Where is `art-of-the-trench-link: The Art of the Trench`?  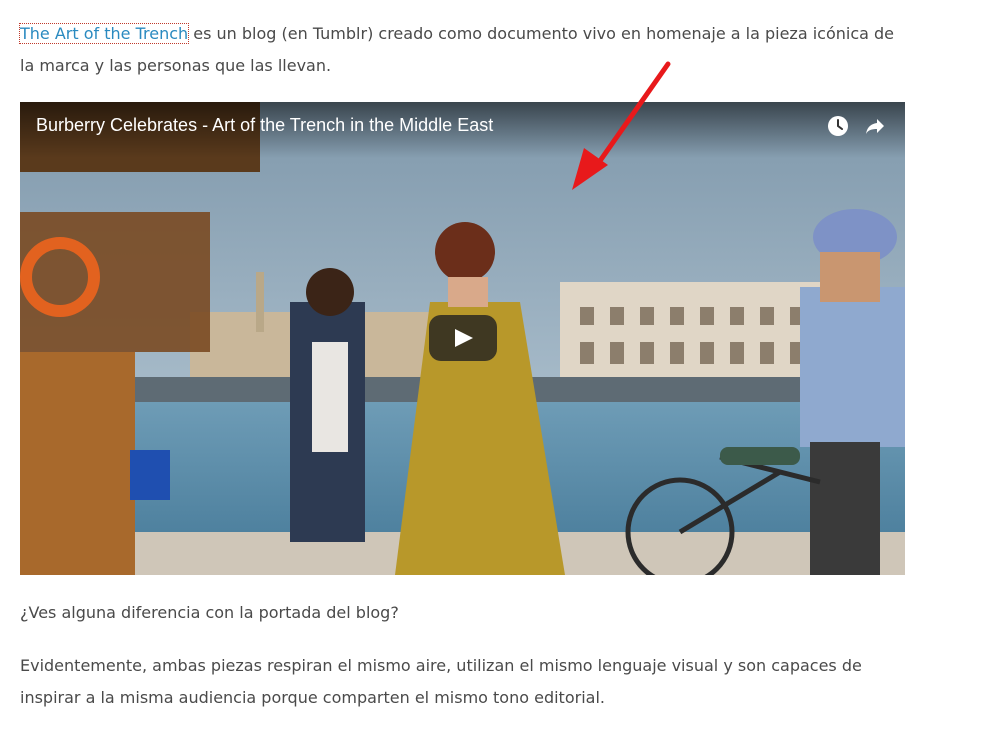 art-of-the-trench-link: The Art of the Trench is located at coordinates (104, 33).